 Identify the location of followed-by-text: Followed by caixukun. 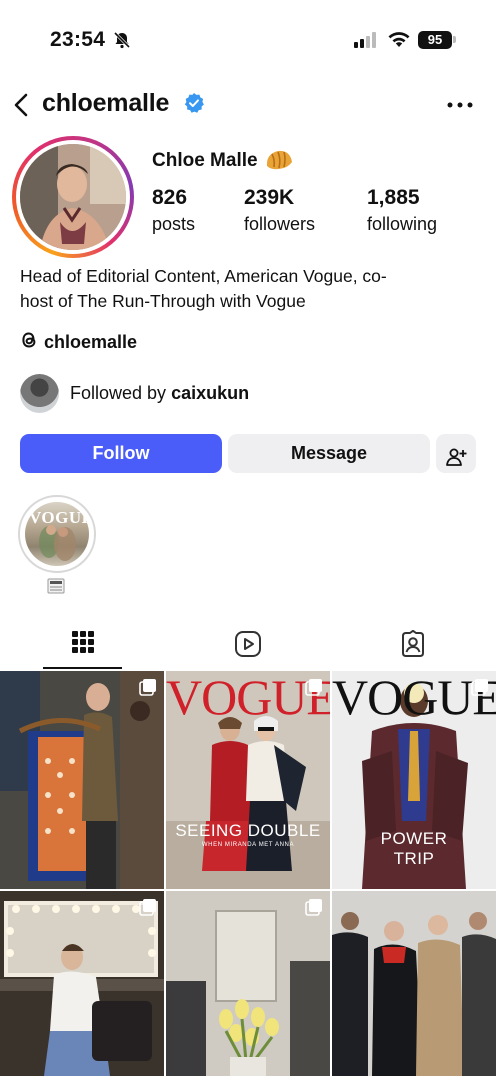
(159, 393).